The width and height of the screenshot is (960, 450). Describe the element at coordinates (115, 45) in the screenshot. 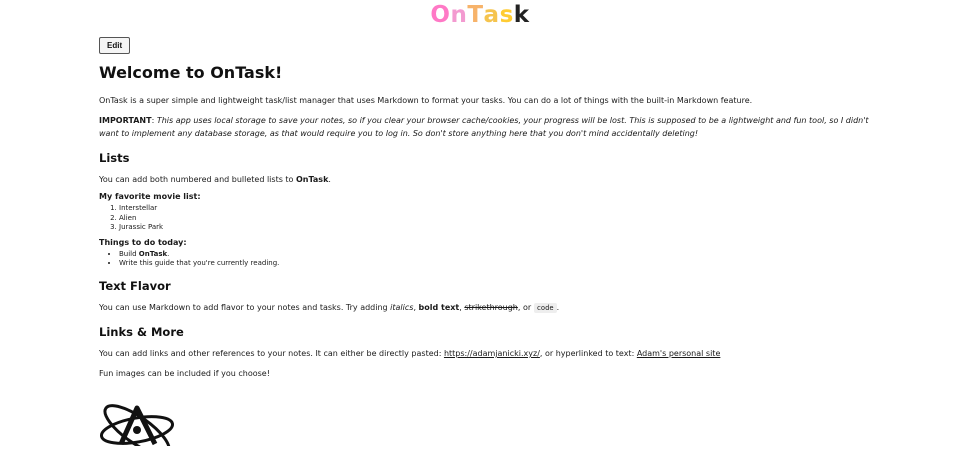

I see `edit-button: Edit` at that location.